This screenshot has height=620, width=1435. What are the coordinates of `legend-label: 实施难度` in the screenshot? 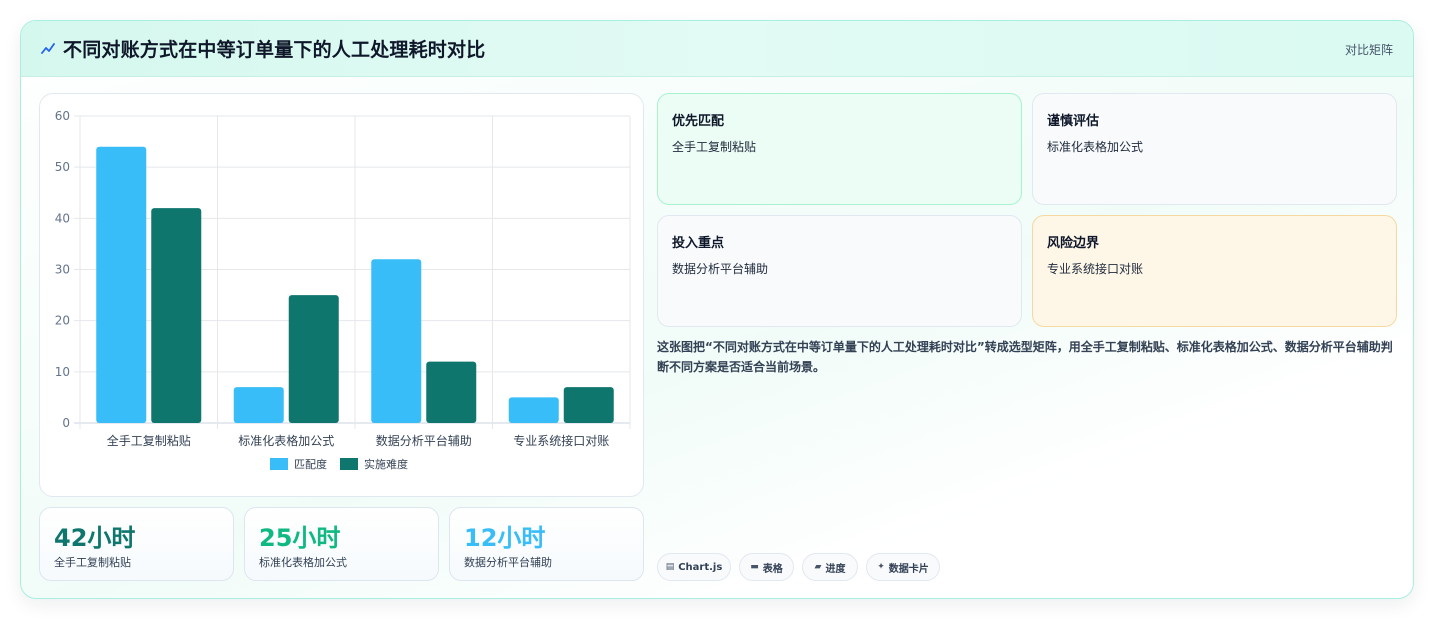 It's located at (386, 464).